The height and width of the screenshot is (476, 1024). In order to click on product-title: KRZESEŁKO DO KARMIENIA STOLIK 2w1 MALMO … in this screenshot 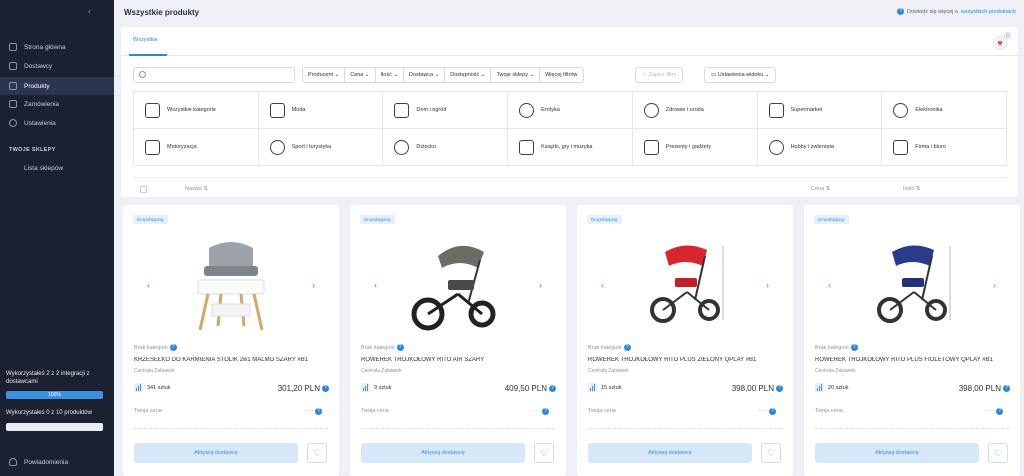, I will do `click(233, 360)`.